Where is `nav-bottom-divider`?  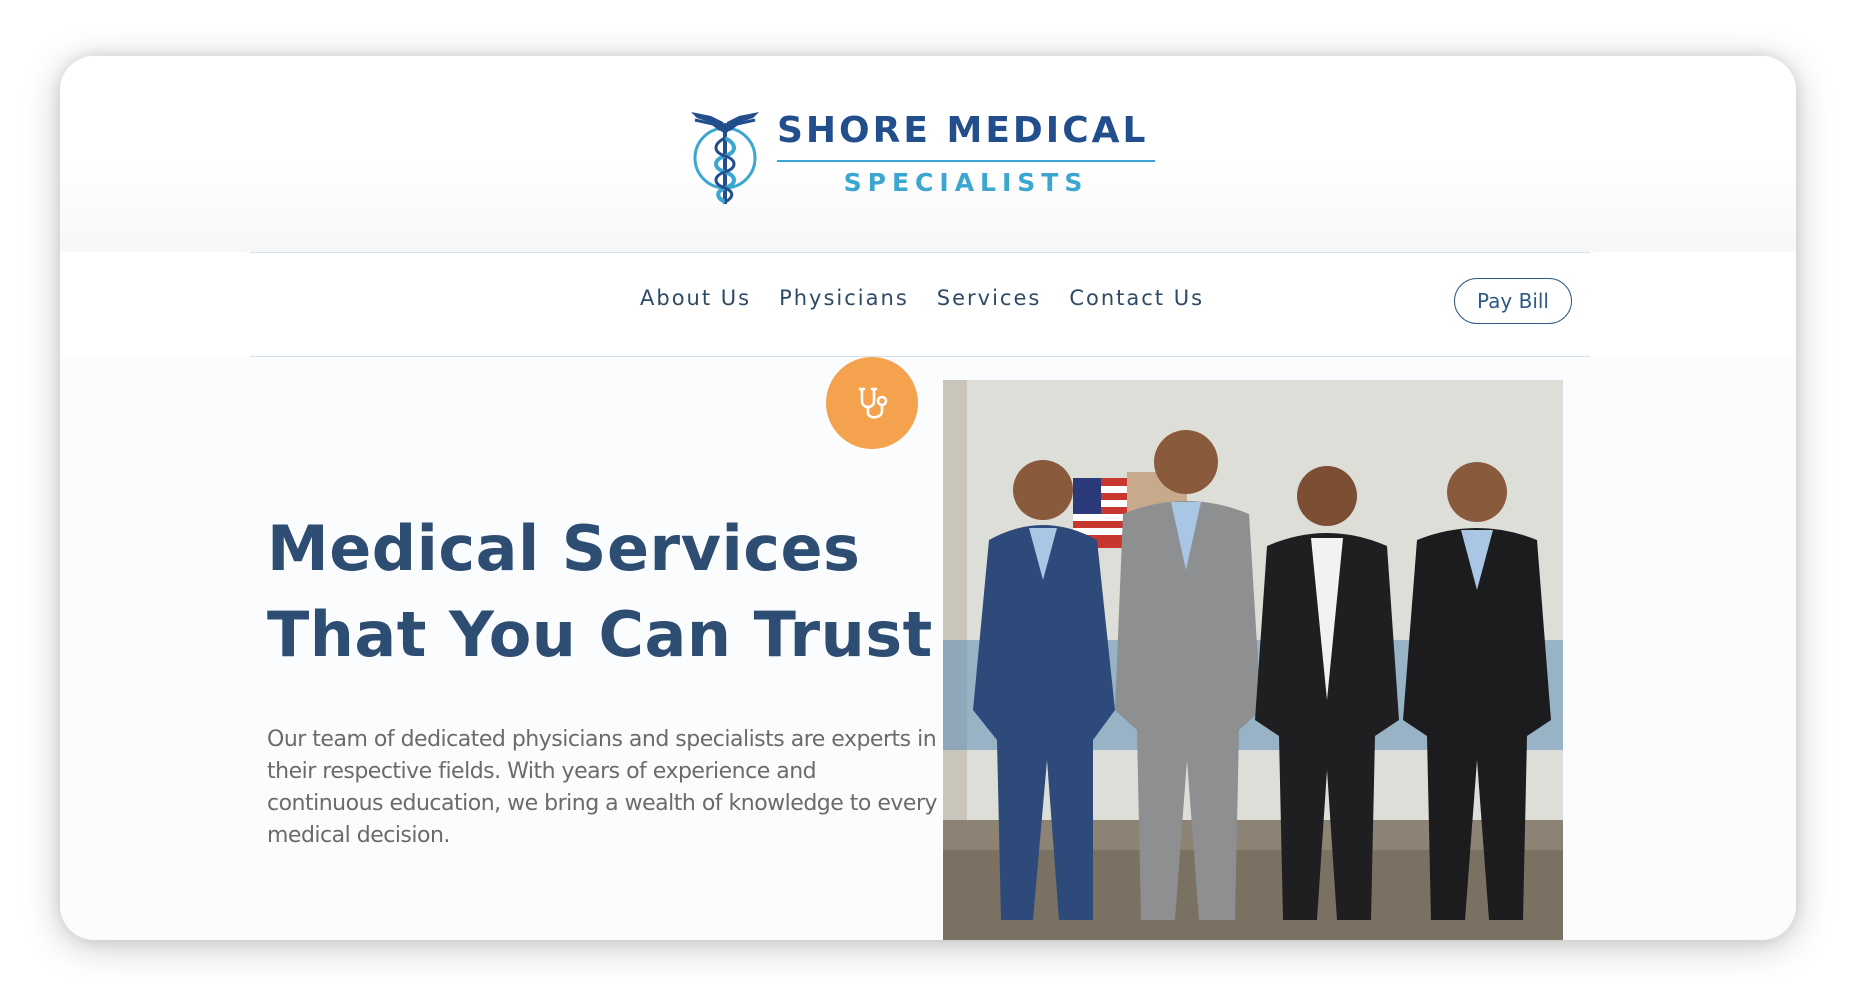
nav-bottom-divider is located at coordinates (920, 356).